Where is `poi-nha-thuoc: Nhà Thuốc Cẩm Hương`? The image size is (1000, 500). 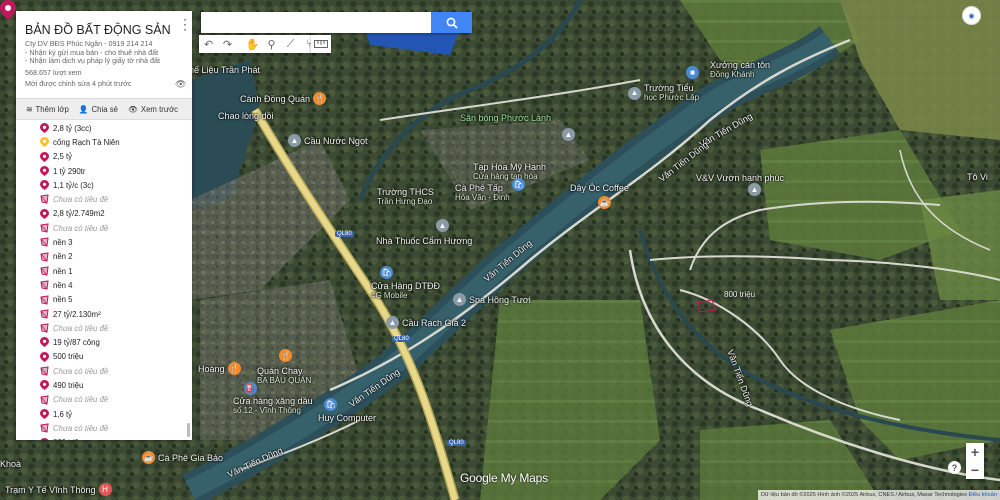 poi-nha-thuoc: Nhà Thuốc Cẩm Hương is located at coordinates (424, 241).